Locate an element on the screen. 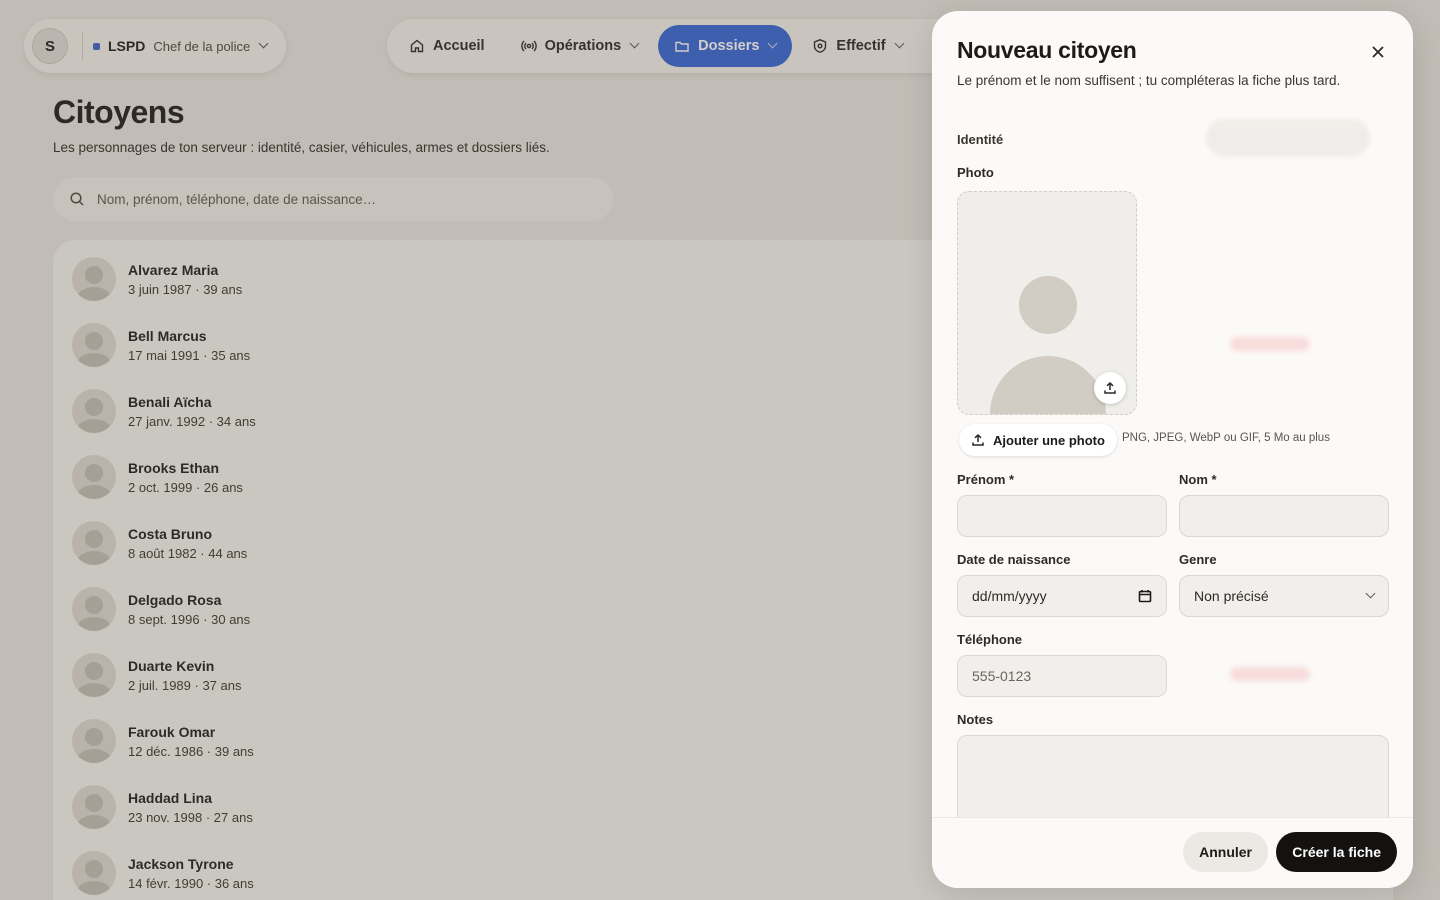  drawer-title: Nouveau citoyen is located at coordinates (1047, 50).